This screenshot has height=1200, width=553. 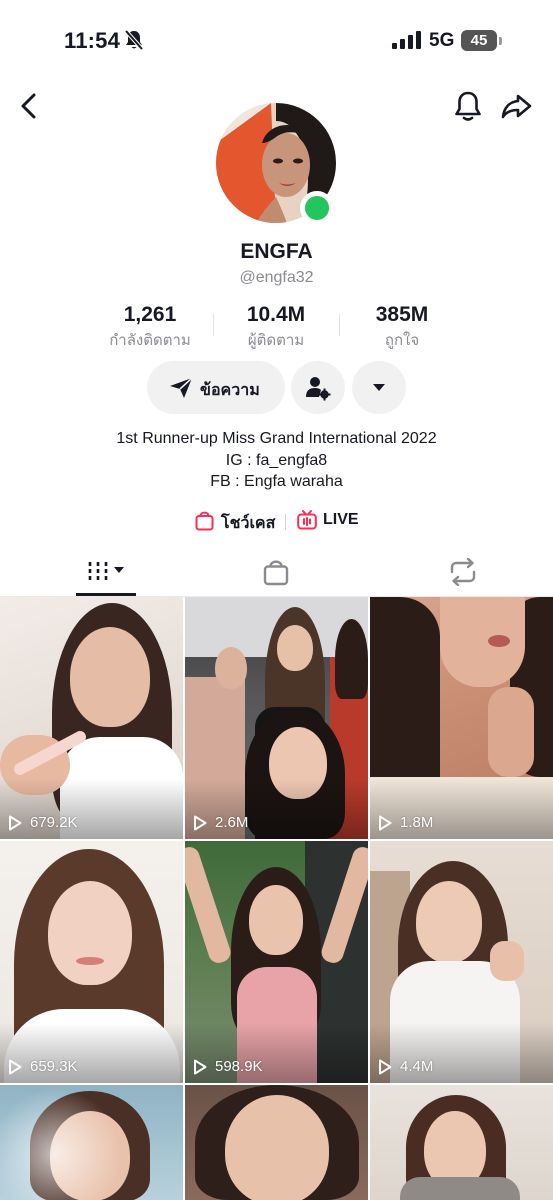 I want to click on signal-bars-icon, so click(x=406, y=40).